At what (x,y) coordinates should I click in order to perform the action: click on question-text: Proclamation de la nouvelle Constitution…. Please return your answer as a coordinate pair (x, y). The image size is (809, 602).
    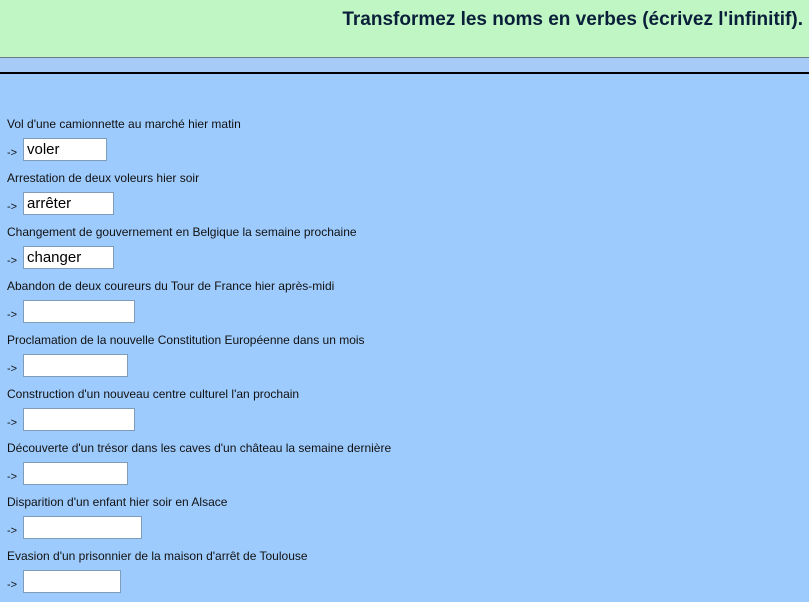
    Looking at the image, I should click on (186, 340).